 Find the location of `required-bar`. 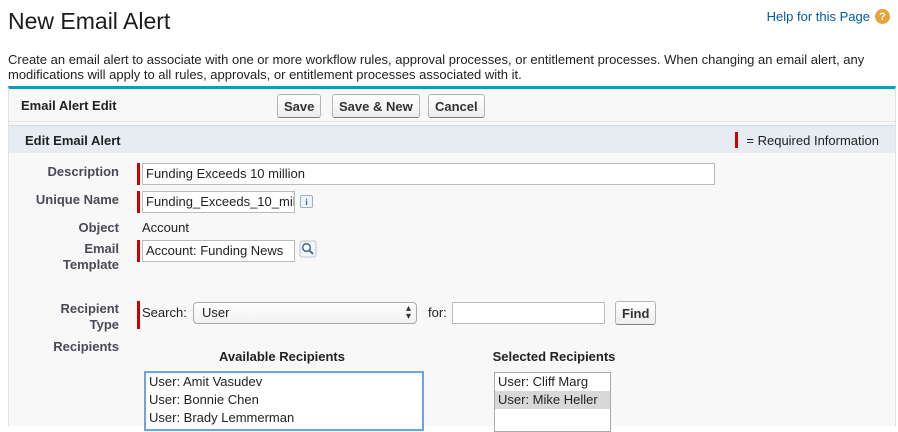

required-bar is located at coordinates (737, 140).